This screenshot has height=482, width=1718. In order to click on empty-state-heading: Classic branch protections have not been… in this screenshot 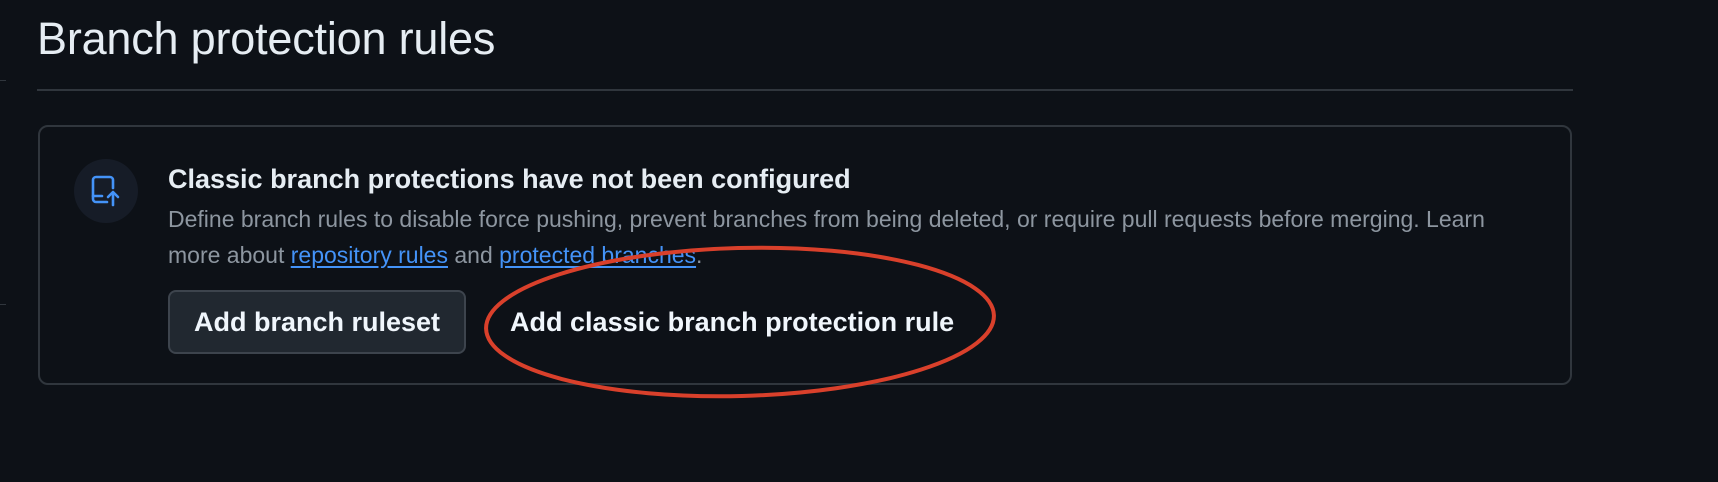, I will do `click(509, 179)`.